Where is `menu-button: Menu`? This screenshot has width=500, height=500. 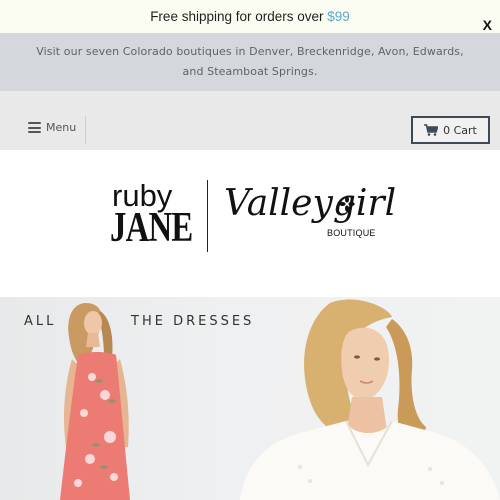 menu-button: Menu is located at coordinates (52, 127).